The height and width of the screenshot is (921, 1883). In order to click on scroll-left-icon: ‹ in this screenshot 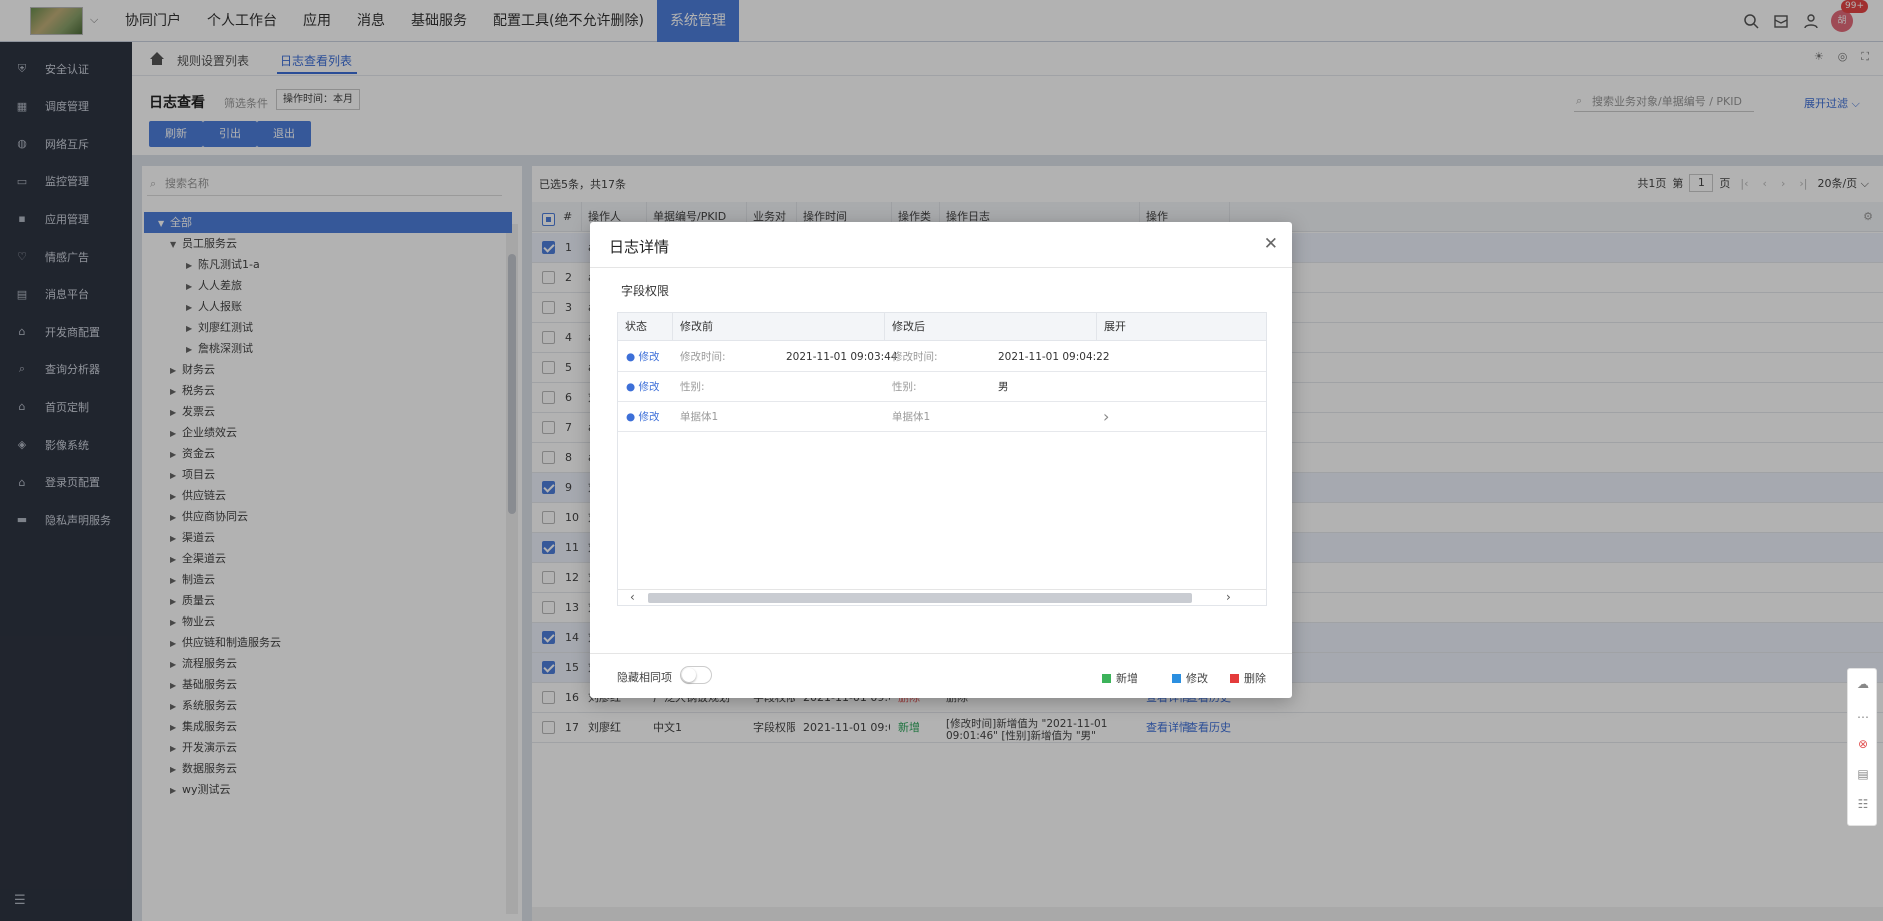, I will do `click(632, 597)`.